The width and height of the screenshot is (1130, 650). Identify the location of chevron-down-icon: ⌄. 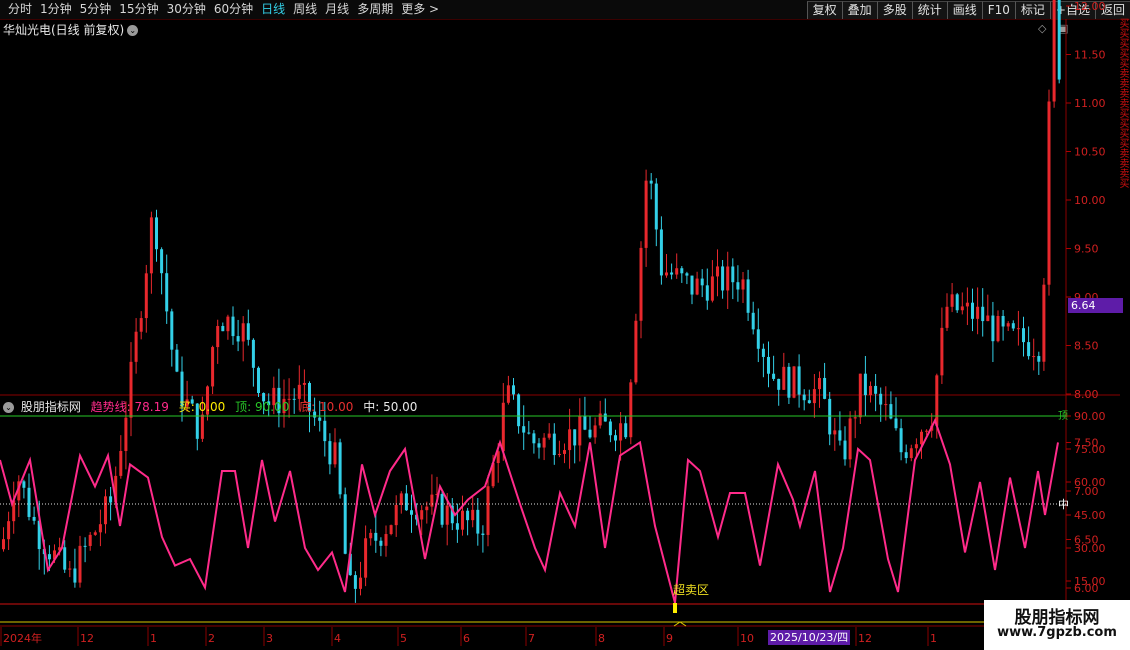
(8, 407).